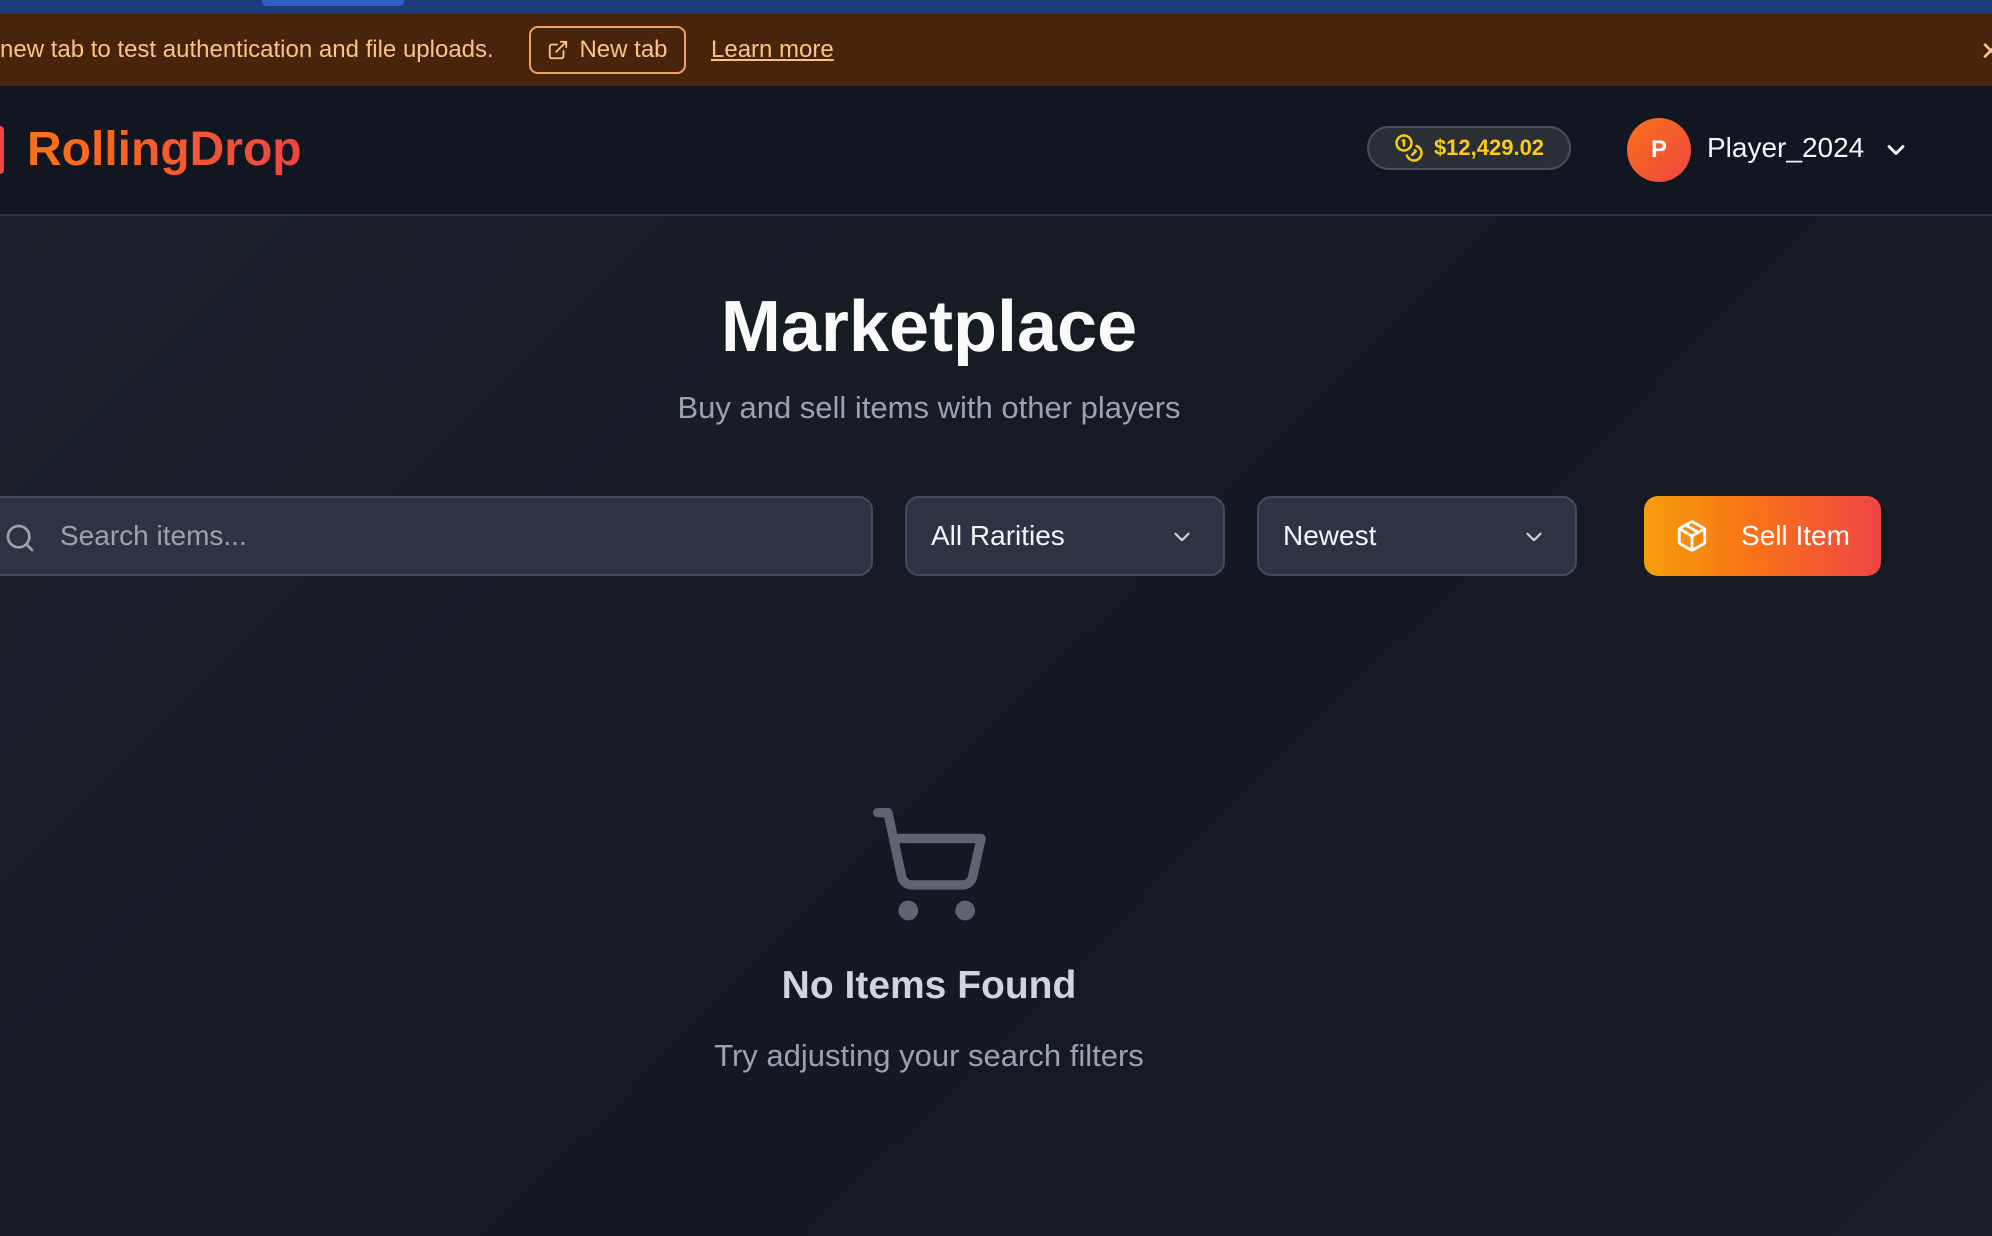 Image resolution: width=1992 pixels, height=1236 pixels. What do you see at coordinates (20, 538) in the screenshot?
I see `search-icon` at bounding box center [20, 538].